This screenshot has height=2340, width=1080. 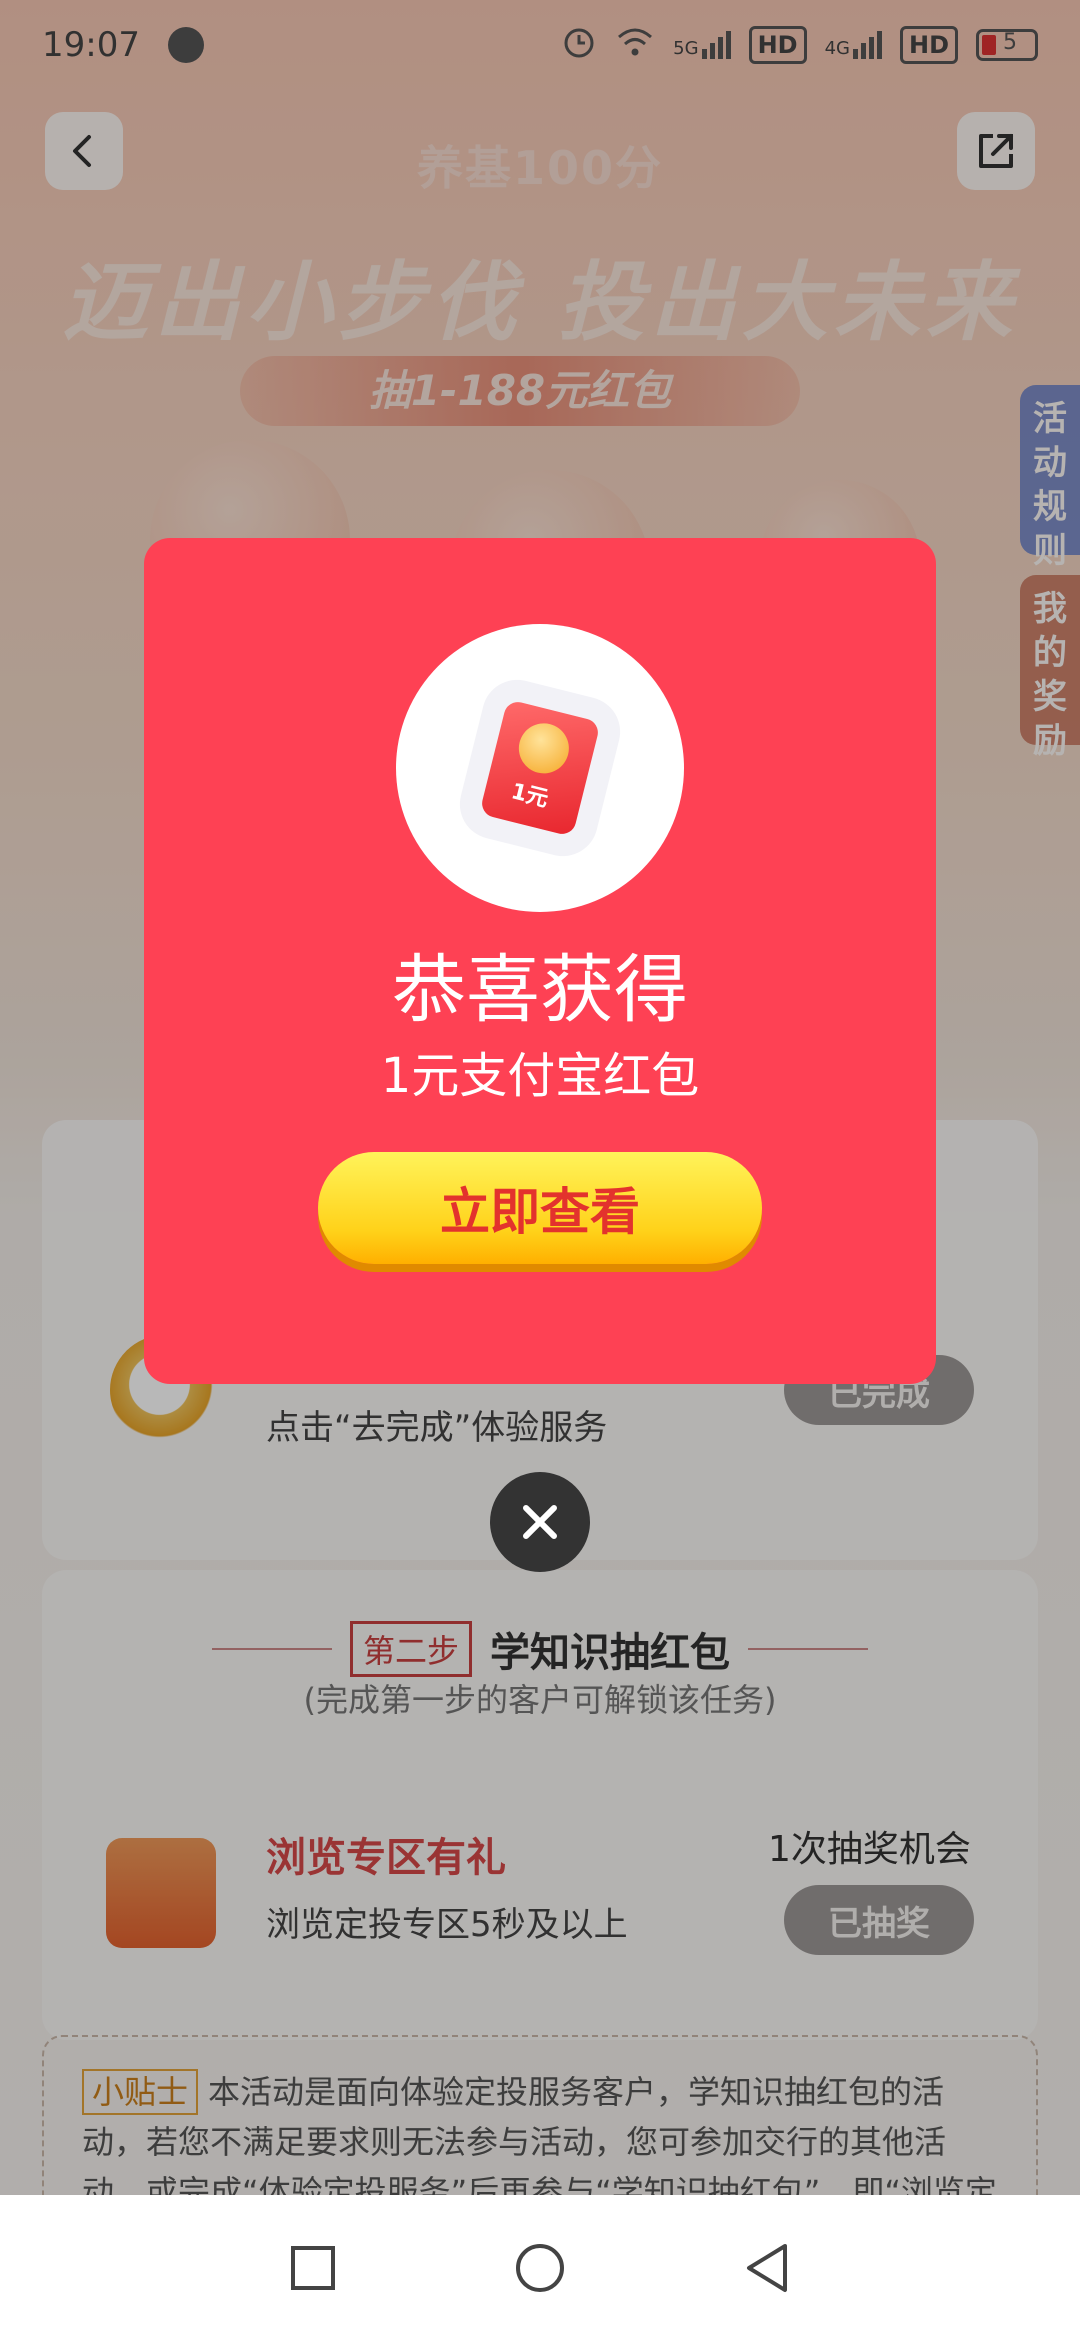 I want to click on back-nav-button, so click(x=767, y=2268).